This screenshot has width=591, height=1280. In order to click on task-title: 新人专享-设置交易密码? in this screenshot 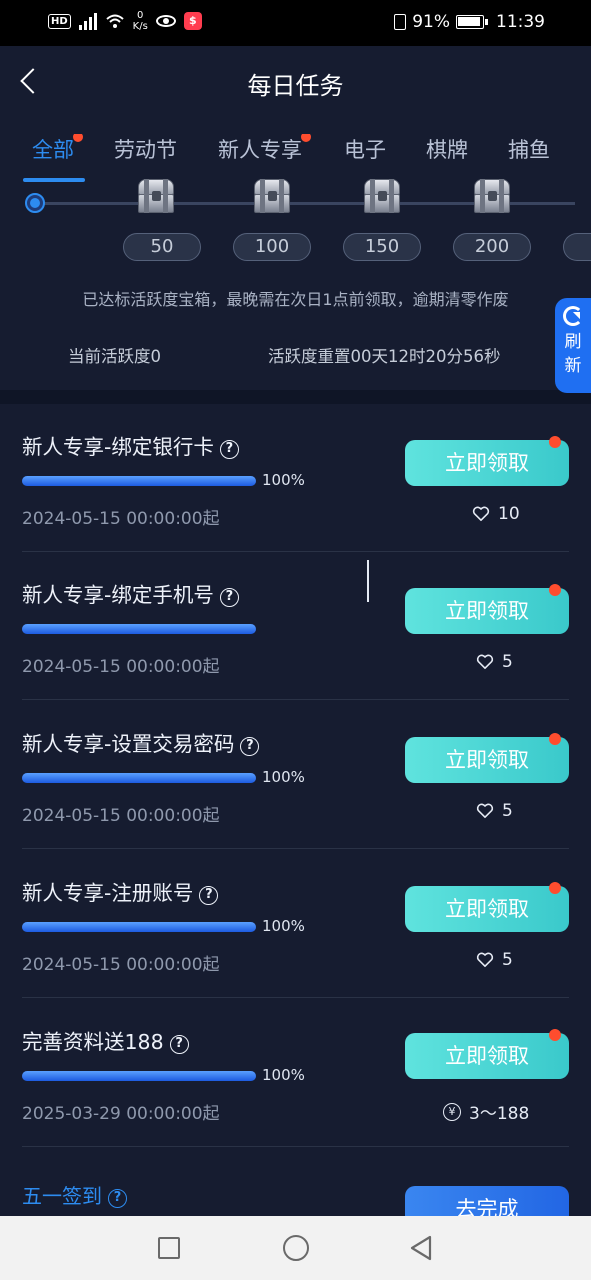, I will do `click(141, 742)`.